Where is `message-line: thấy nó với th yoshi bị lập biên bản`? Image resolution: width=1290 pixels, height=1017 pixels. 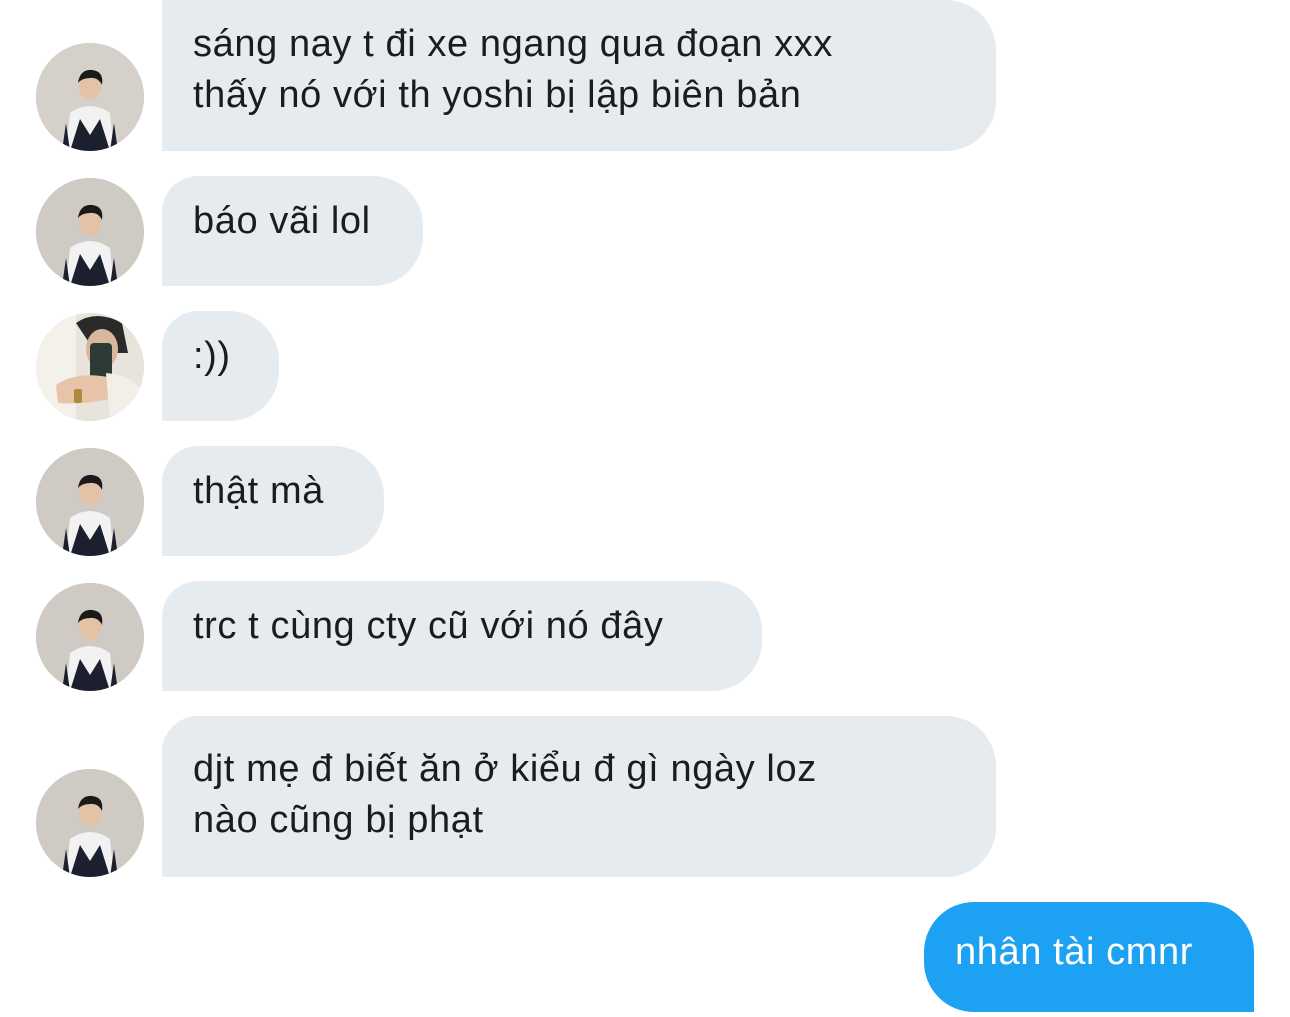 message-line: thấy nó với th yoshi bị lập biên bản is located at coordinates (497, 95).